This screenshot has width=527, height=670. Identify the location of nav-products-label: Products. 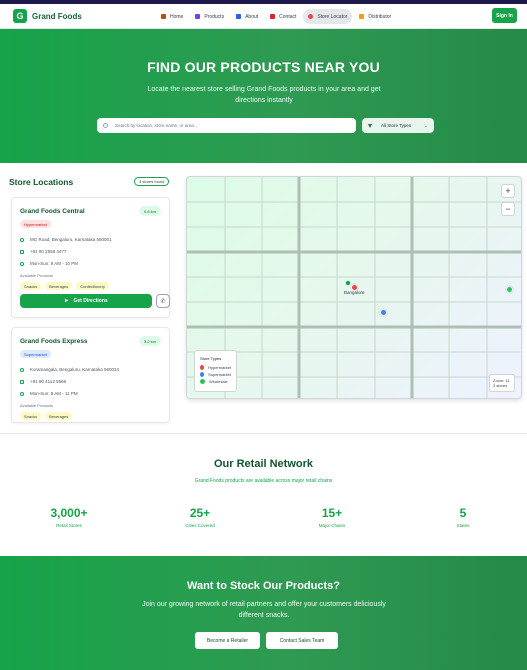
(214, 16).